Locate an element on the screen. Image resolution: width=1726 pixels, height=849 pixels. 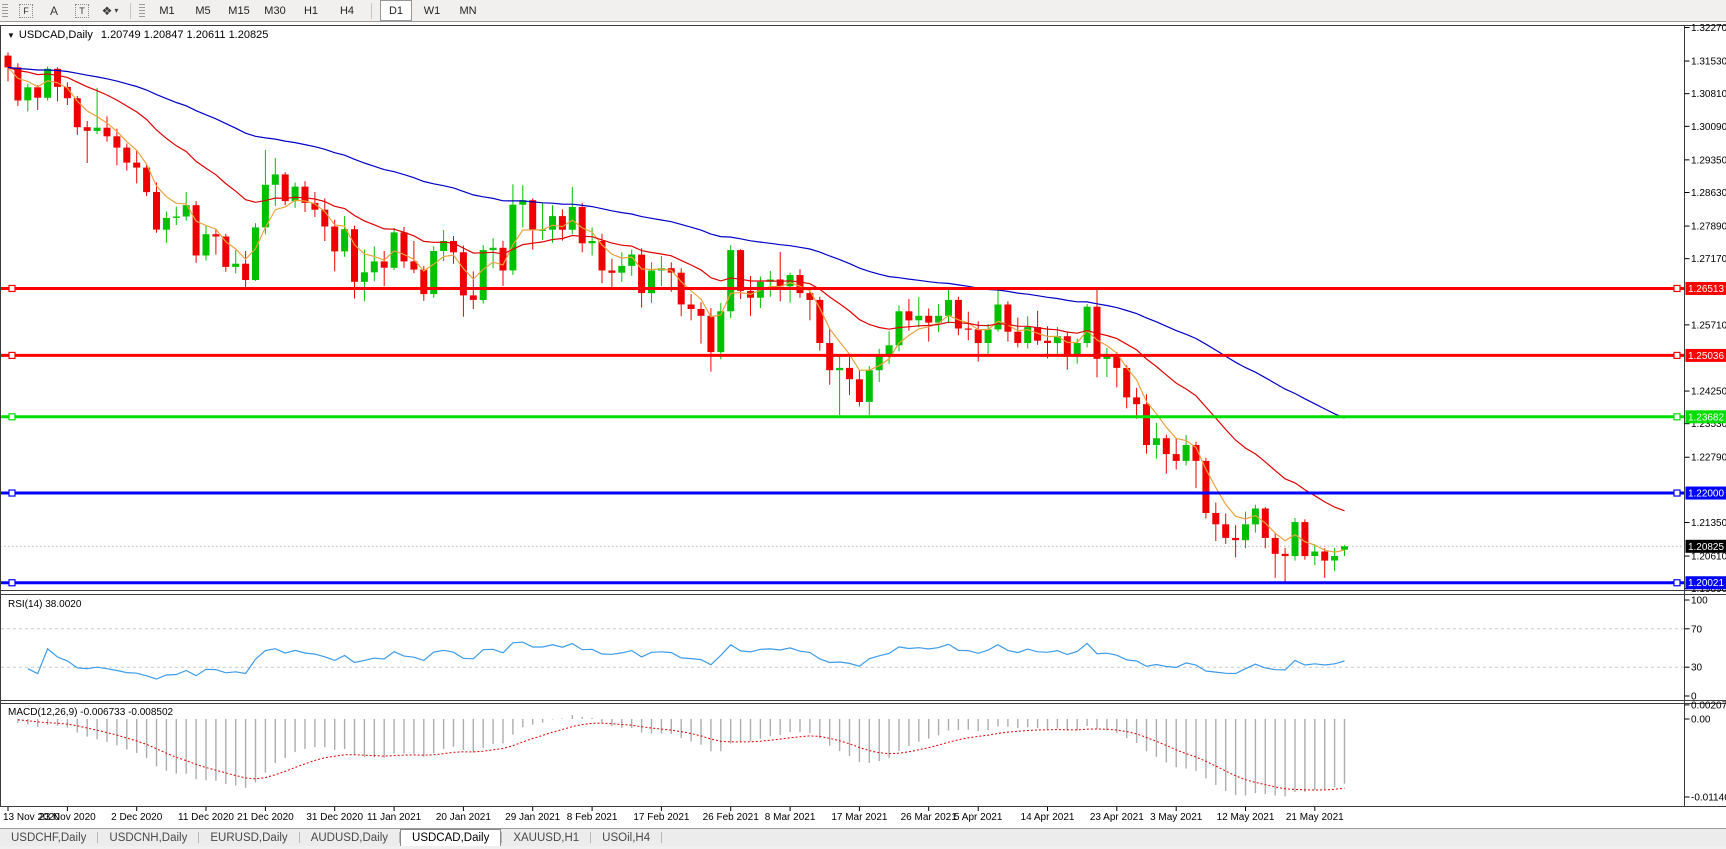
svg-text: 23 Nov 2020 is located at coordinates (67, 817).